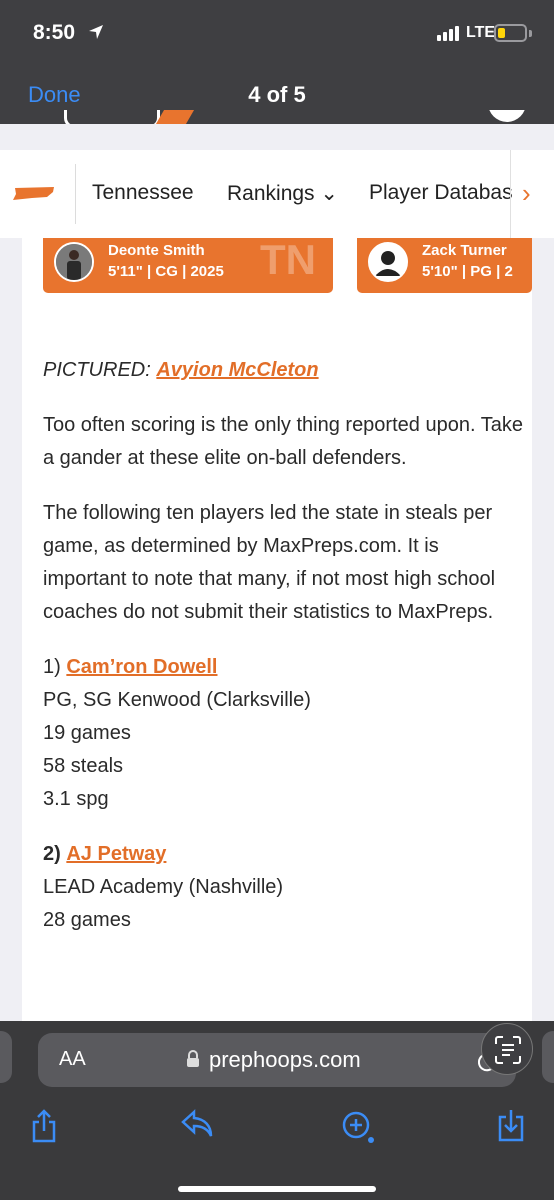 This screenshot has width=554, height=1200. I want to click on nav-item-player-database: Player Databas, so click(441, 193).